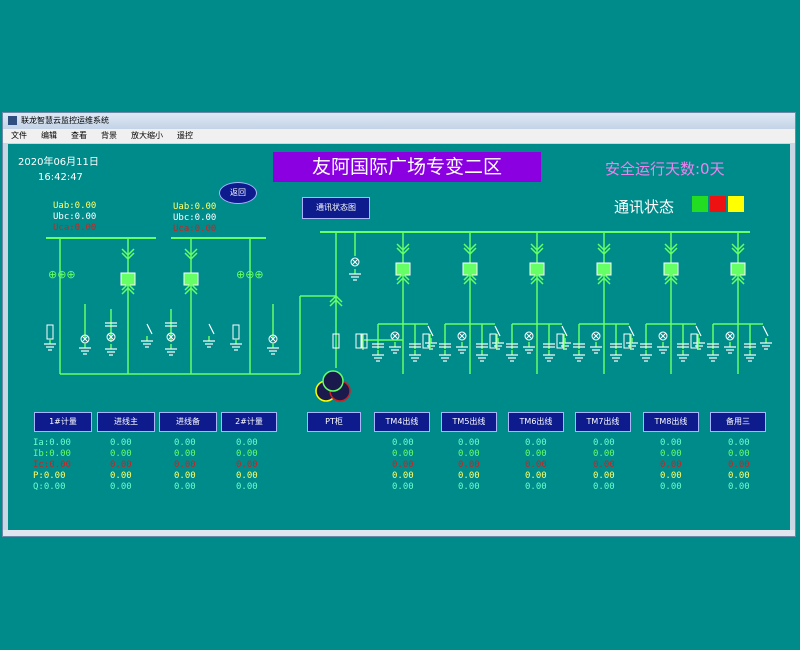 Image resolution: width=800 pixels, height=650 pixels. What do you see at coordinates (52, 454) in the screenshot?
I see `meter-ib-label: Ib:0.00` at bounding box center [52, 454].